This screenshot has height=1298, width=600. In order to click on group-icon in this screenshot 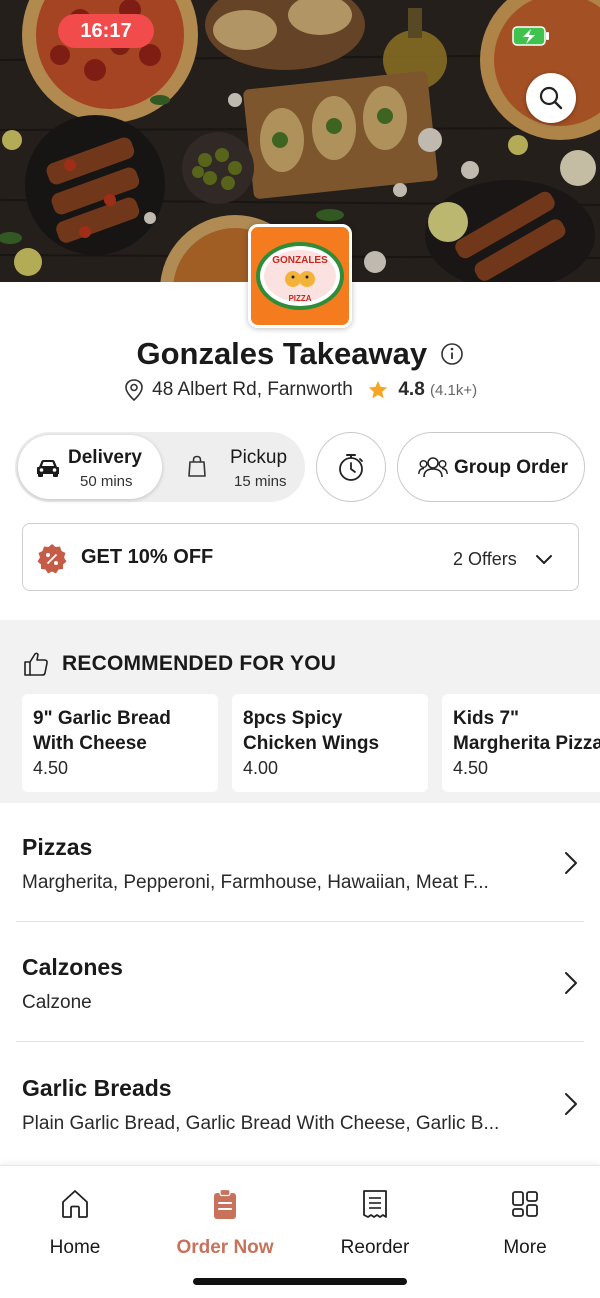, I will do `click(433, 467)`.